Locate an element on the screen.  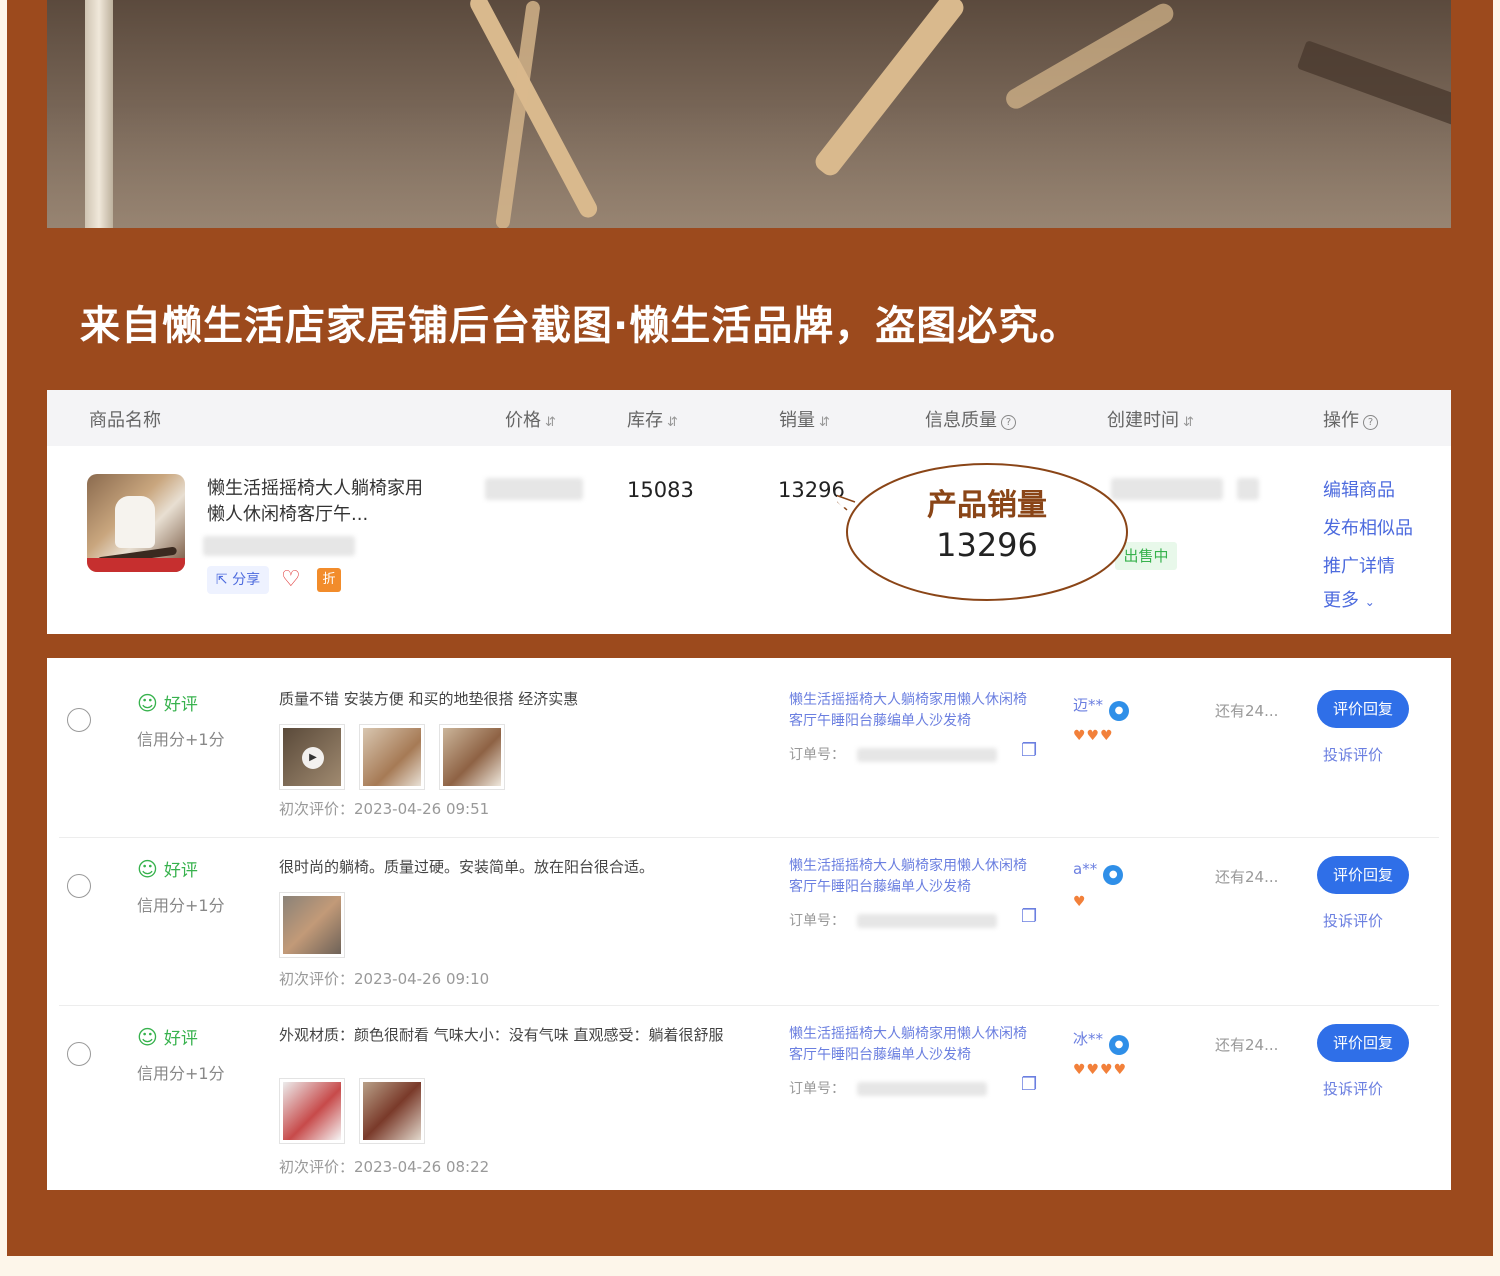
rating-label: ☺ 好评 is located at coordinates (167, 1036).